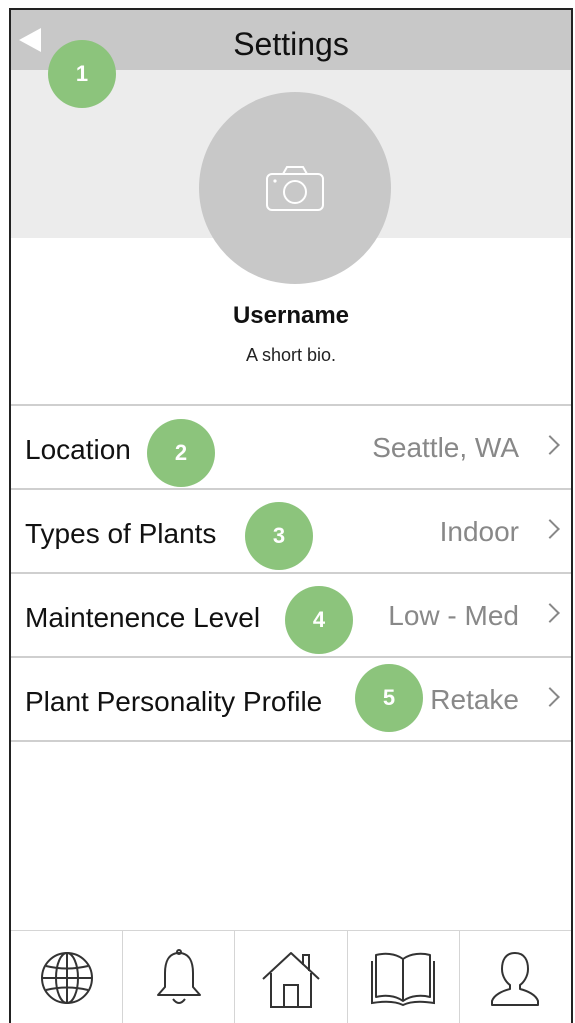  Describe the element at coordinates (474, 699) in the screenshot. I see `setting-value: Retake` at that location.